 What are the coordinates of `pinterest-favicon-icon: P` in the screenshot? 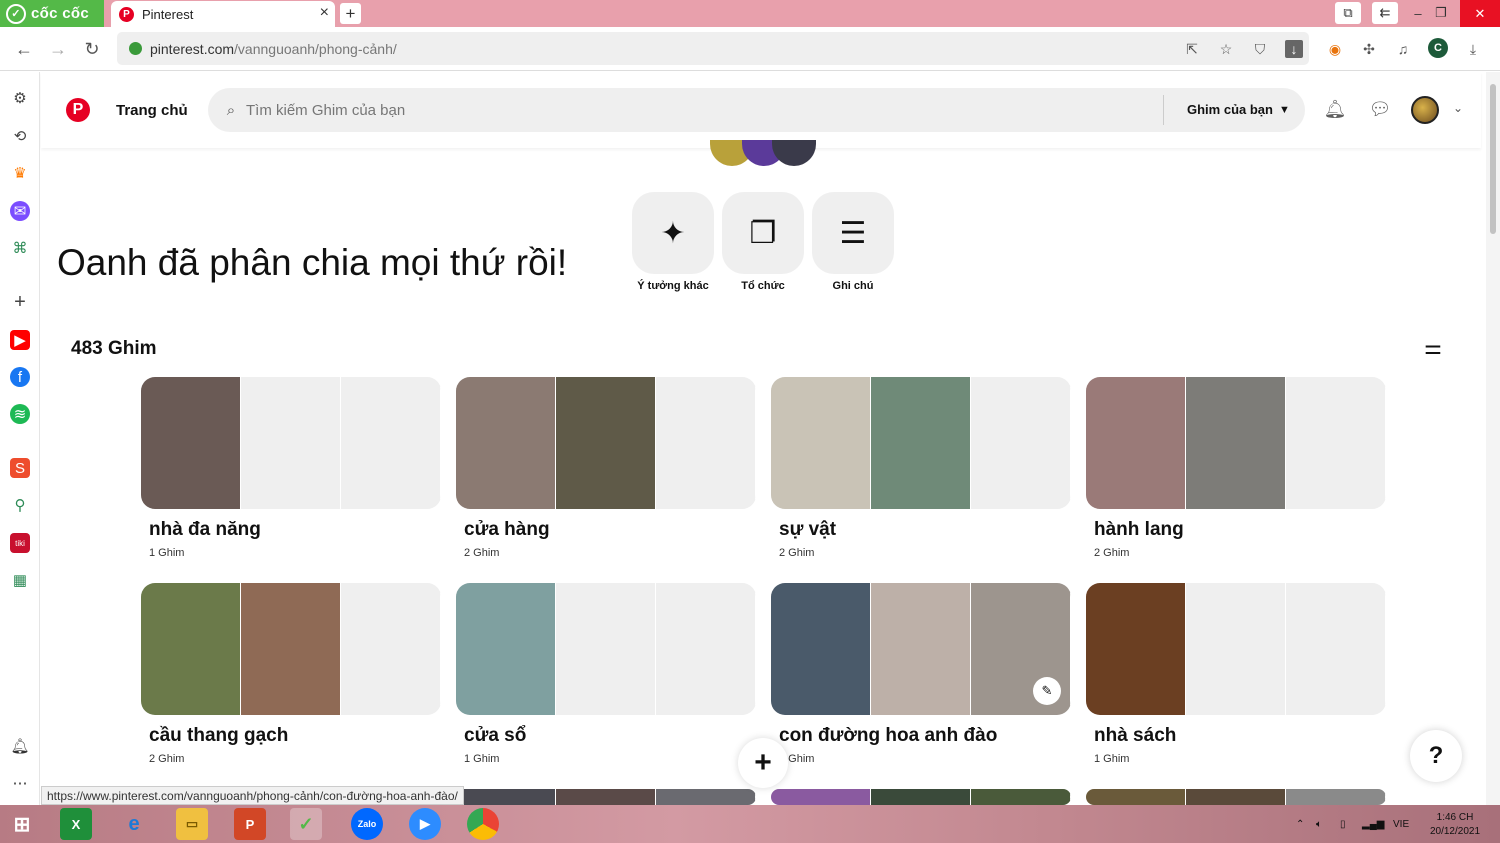 It's located at (126, 14).